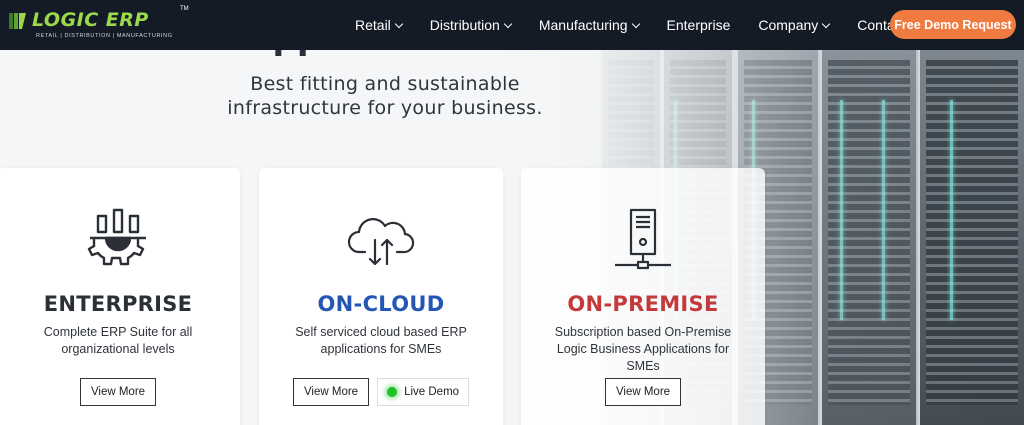 Image resolution: width=1024 pixels, height=425 pixels. I want to click on card-buttons: View More Live Demo, so click(381, 392).